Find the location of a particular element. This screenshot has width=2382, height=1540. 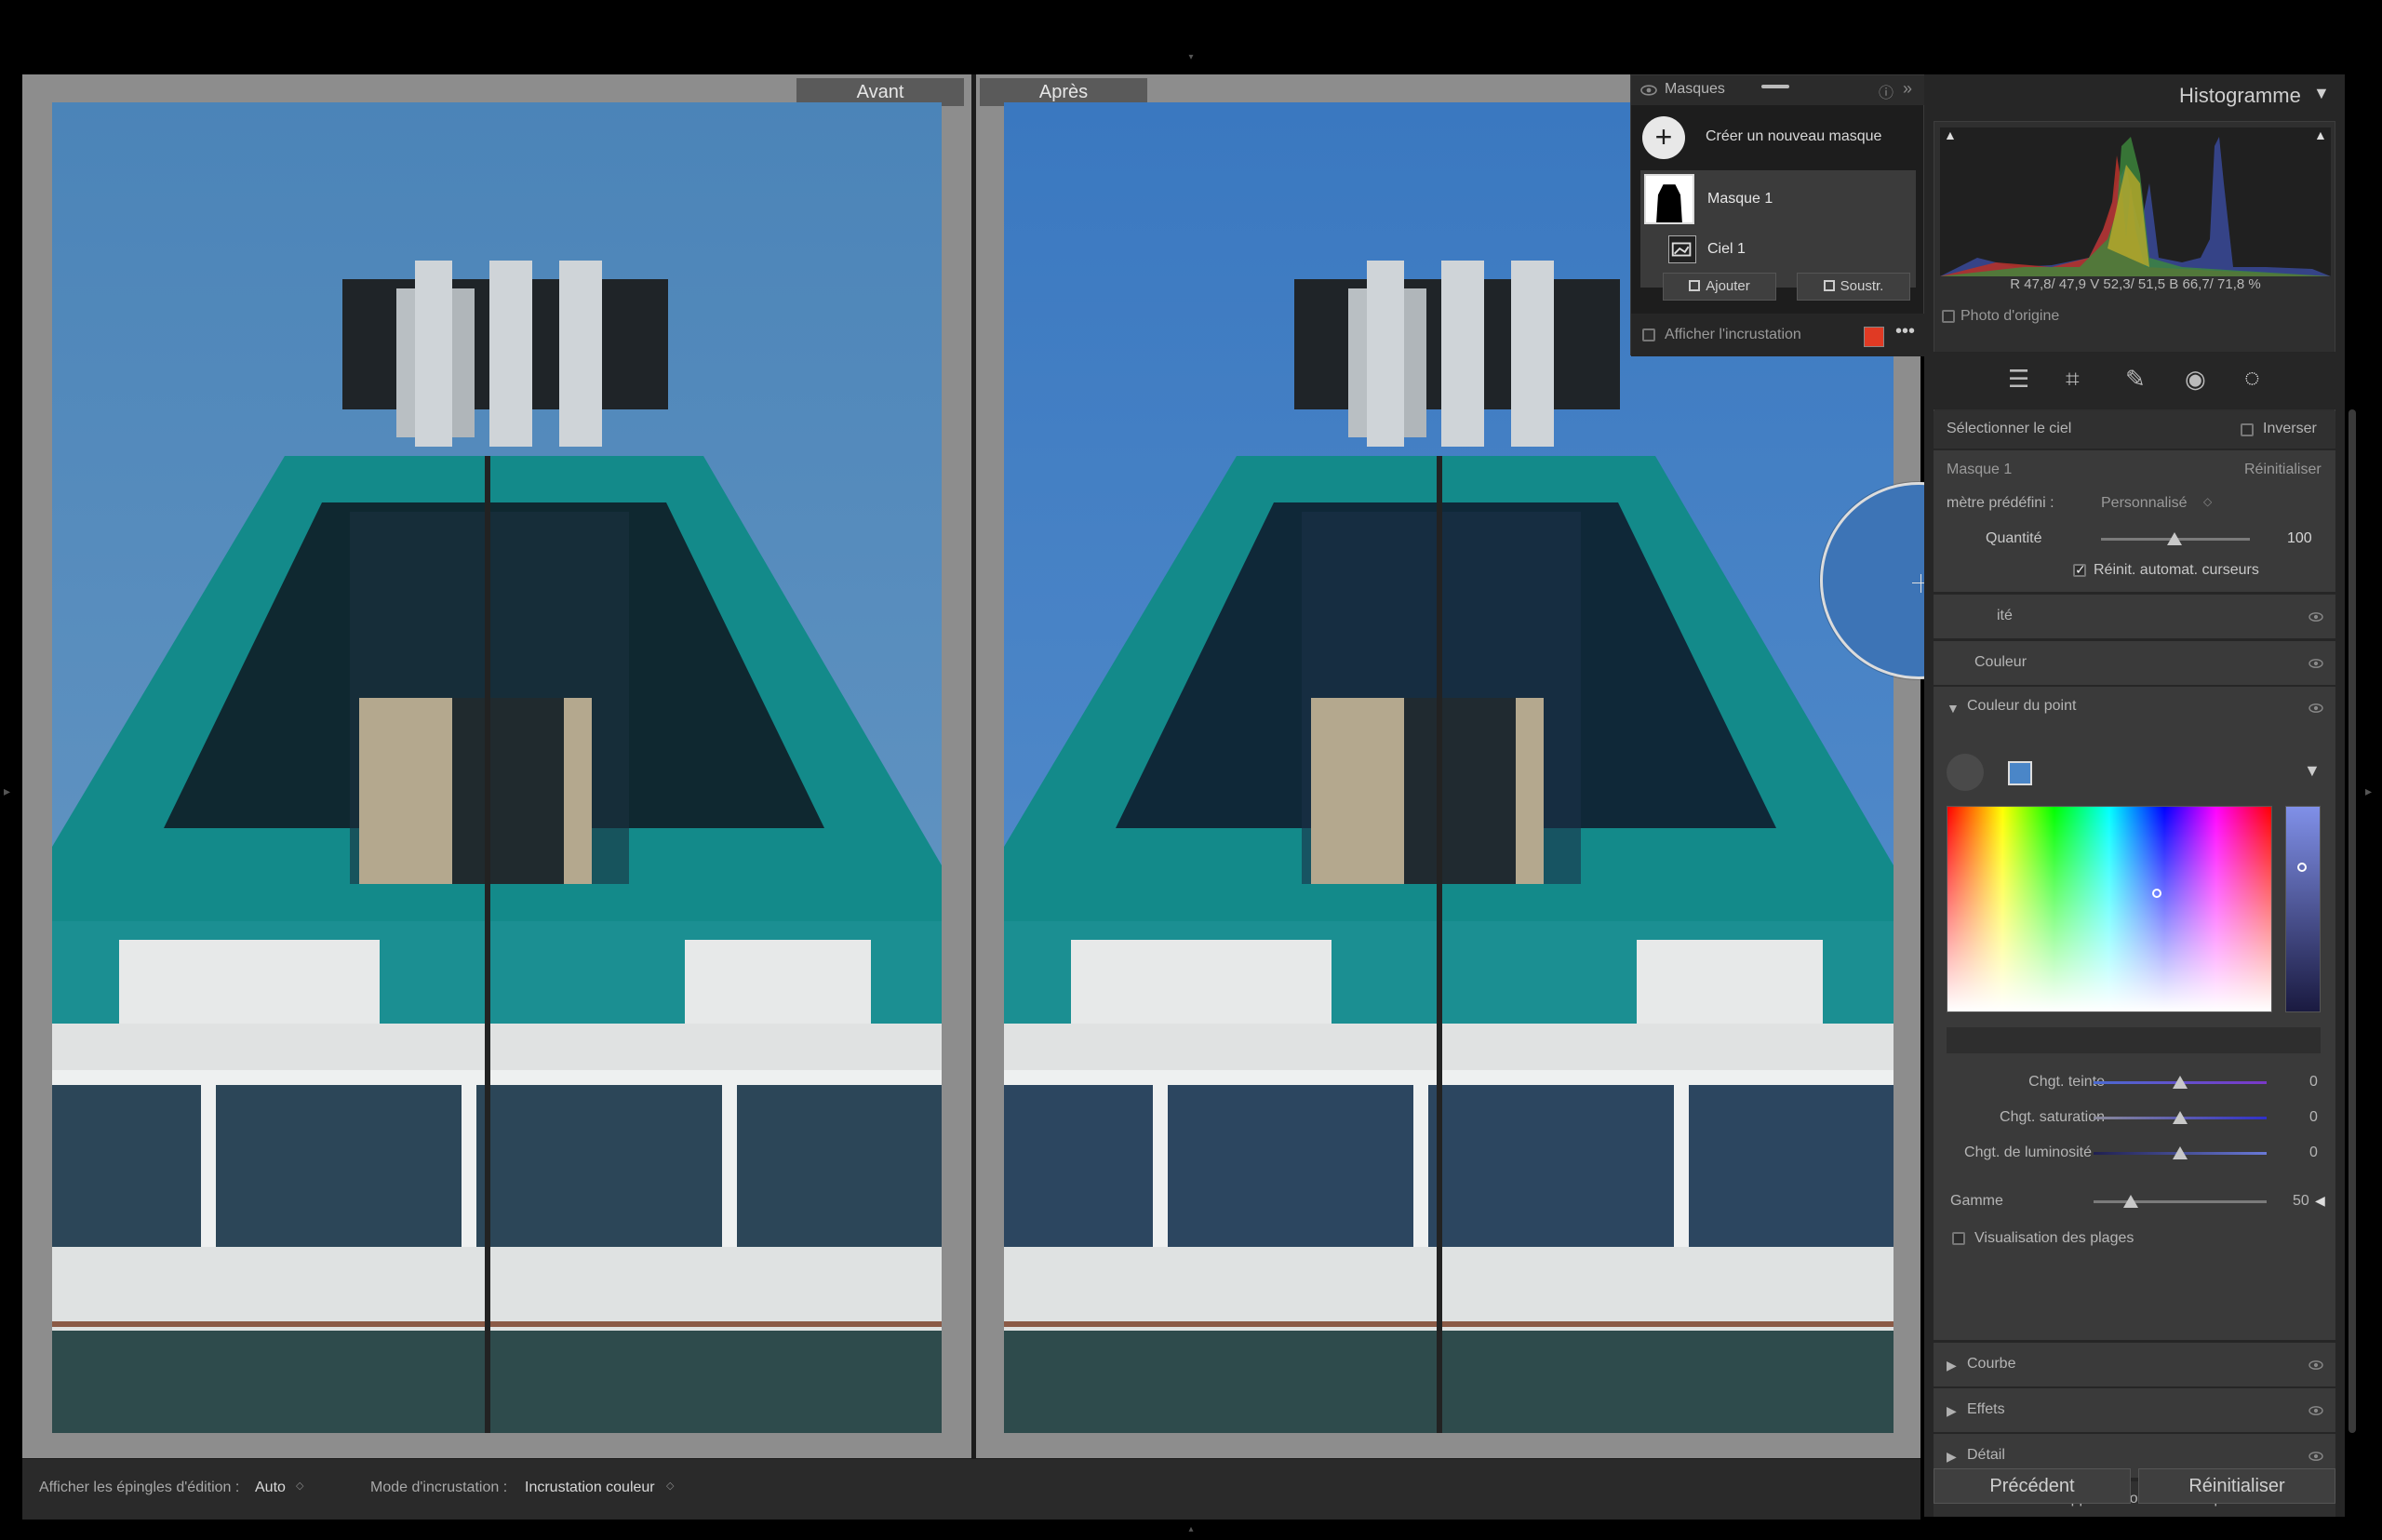

add-mask-icon: + is located at coordinates (1663, 137).